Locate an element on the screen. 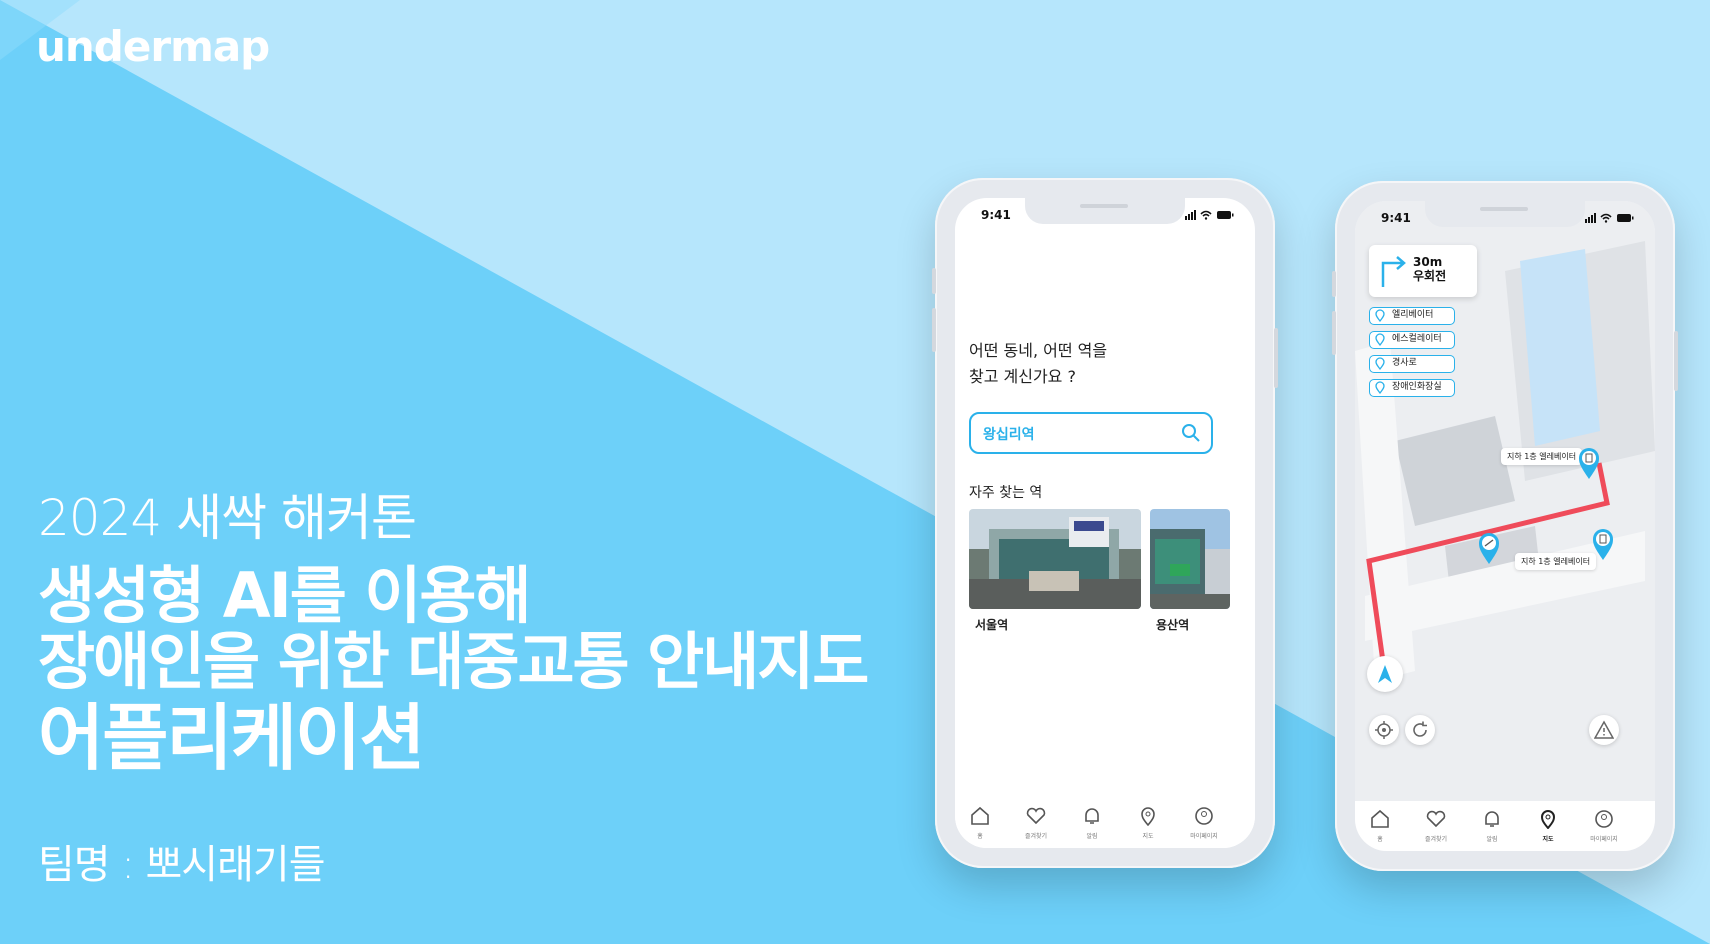  filter-chip-elevator: 엘리베이터 is located at coordinates (1412, 316).